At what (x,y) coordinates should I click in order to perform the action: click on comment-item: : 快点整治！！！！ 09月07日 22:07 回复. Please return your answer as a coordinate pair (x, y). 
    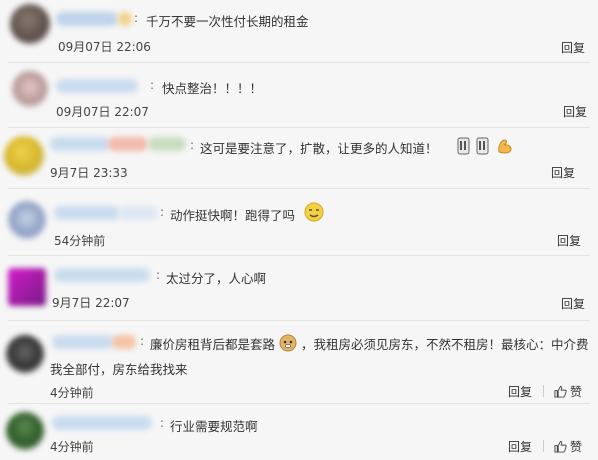
    Looking at the image, I should click on (299, 95).